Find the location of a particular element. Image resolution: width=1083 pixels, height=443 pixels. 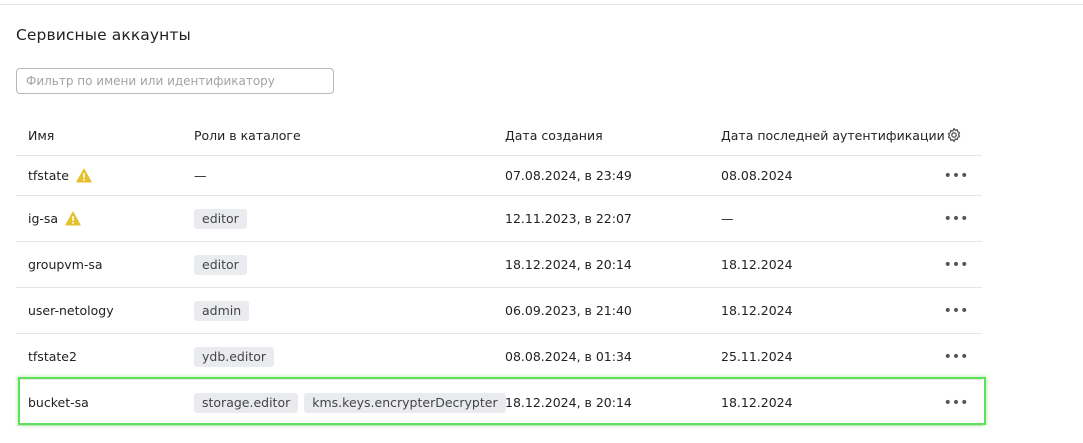

account-name-link: tfstate2 is located at coordinates (52, 356).